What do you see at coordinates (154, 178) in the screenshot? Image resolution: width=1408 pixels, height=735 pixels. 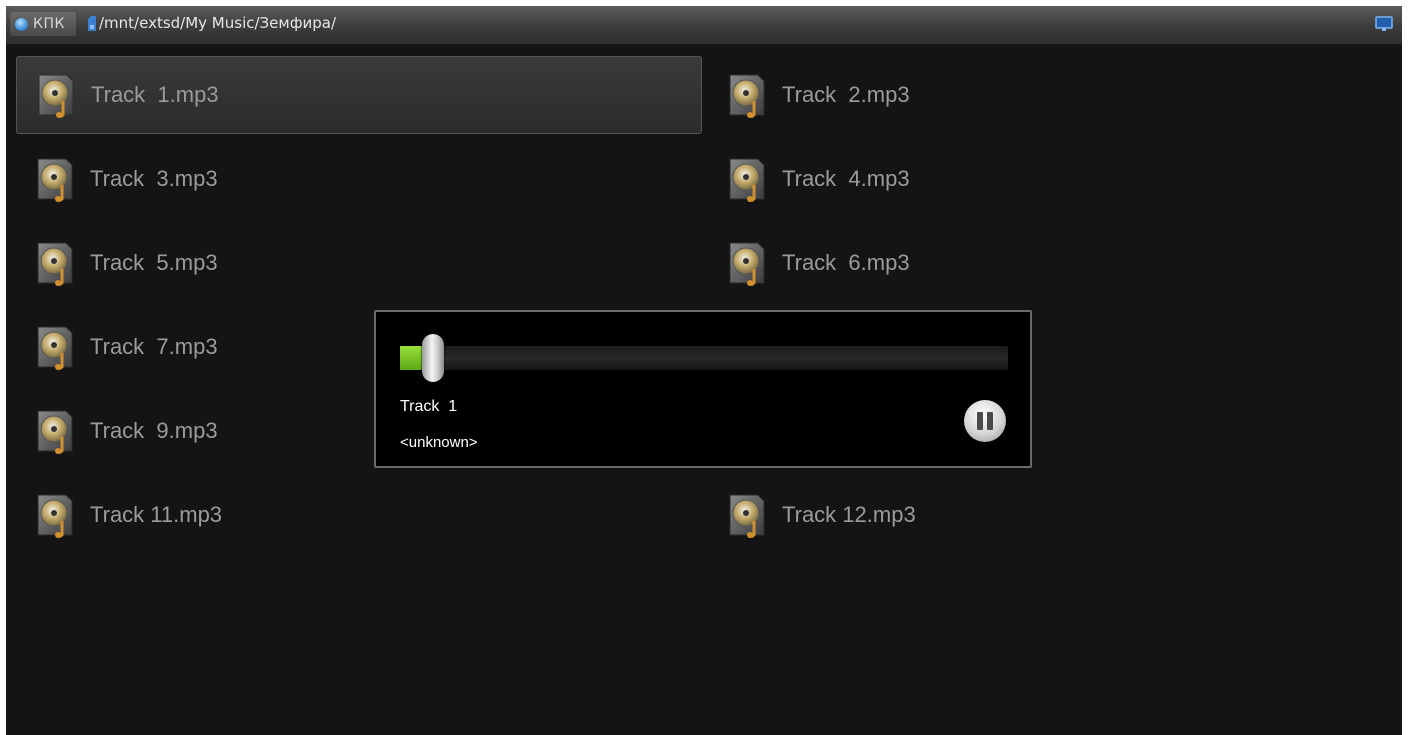 I see `file-name: Track 3.mp3` at bounding box center [154, 178].